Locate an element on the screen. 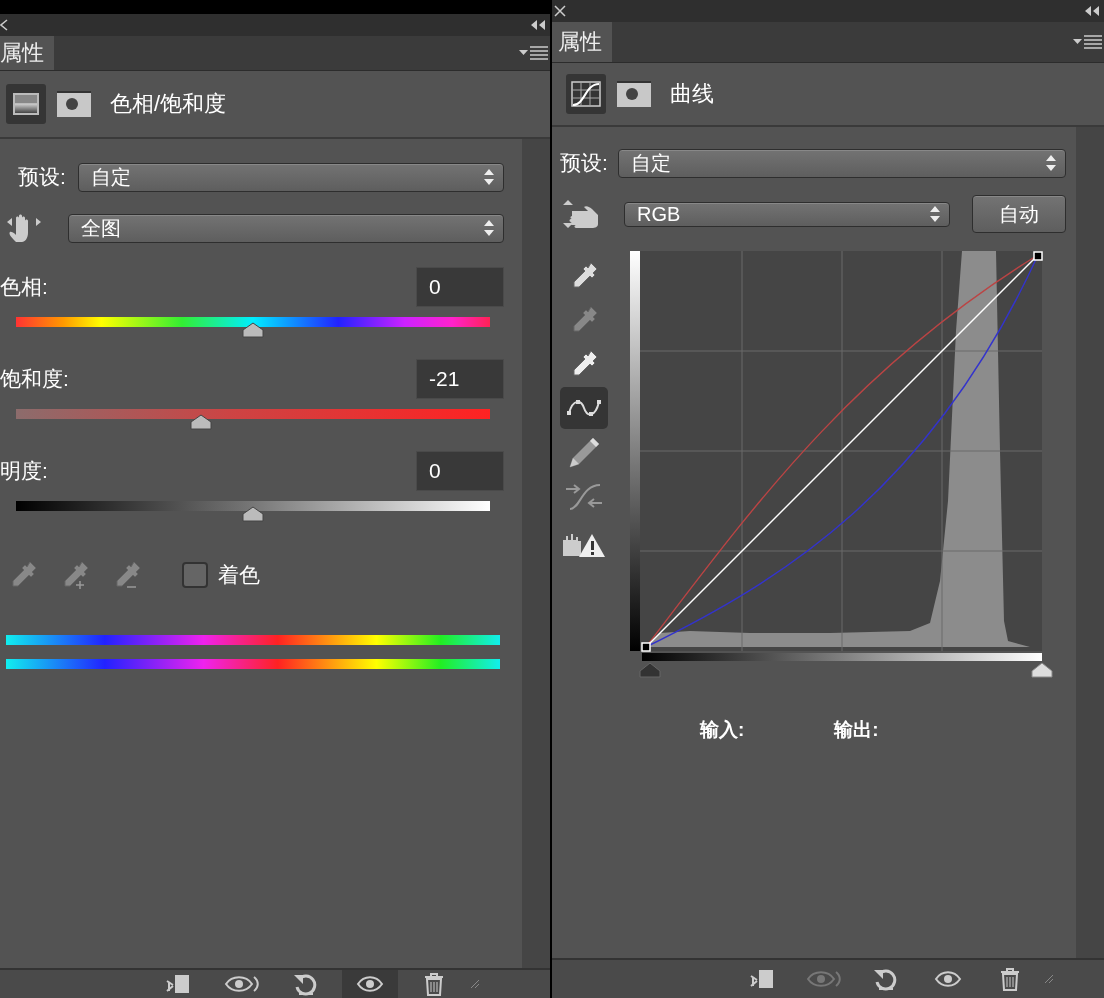 The height and width of the screenshot is (998, 1104). hue-saturation-icon is located at coordinates (26, 104).